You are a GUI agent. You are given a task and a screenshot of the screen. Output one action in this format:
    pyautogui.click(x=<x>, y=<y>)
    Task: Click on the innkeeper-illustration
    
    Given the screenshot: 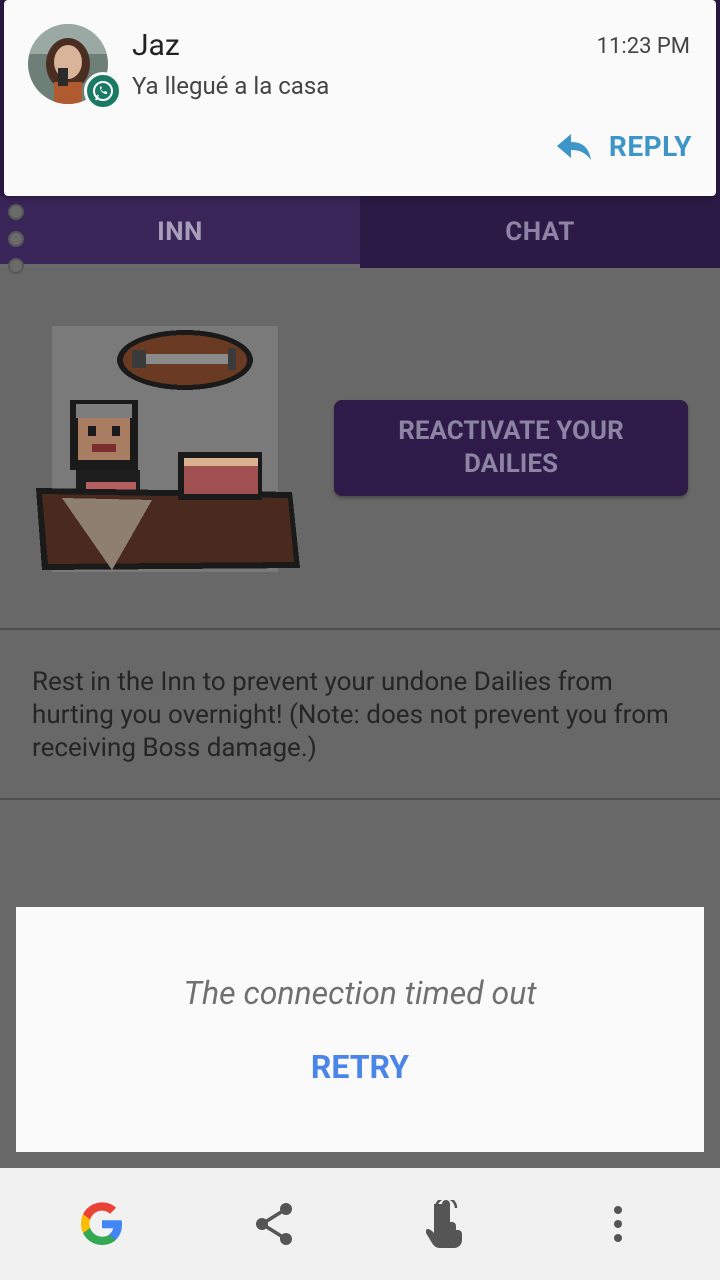 What is the action you would take?
    pyautogui.click(x=168, y=449)
    